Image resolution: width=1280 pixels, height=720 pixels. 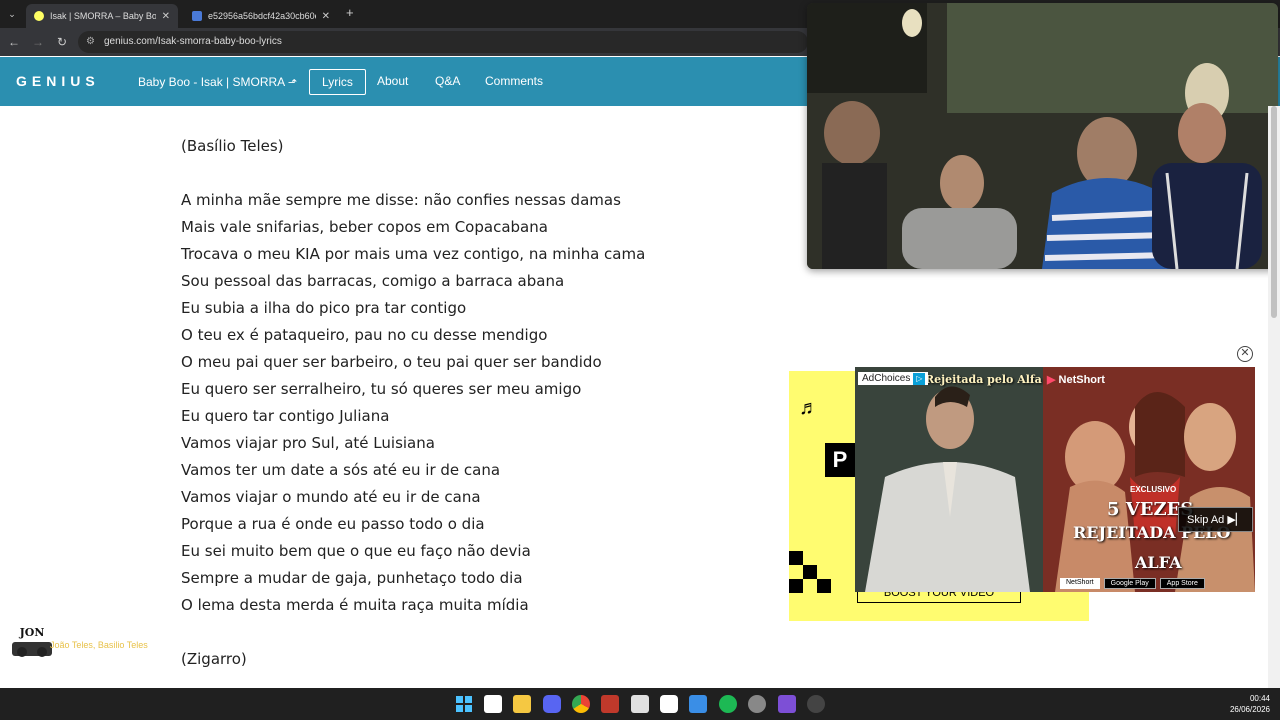 I want to click on spotify-icon, so click(x=728, y=704).